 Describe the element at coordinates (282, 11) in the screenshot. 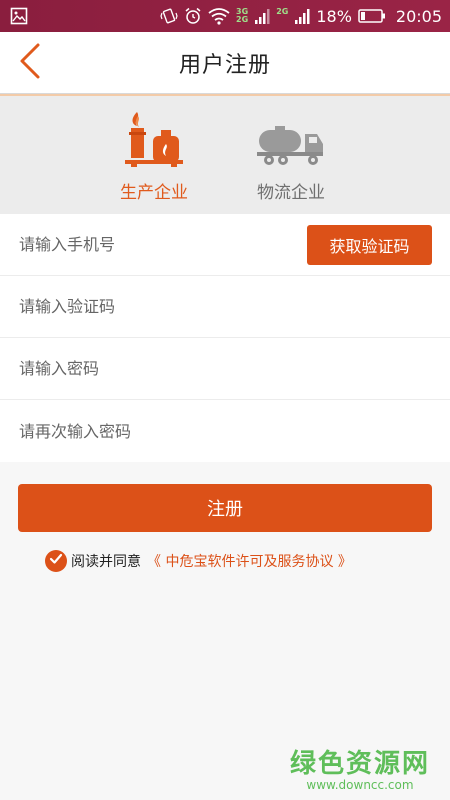

I see `network-type-indicator-2: 2G` at that location.